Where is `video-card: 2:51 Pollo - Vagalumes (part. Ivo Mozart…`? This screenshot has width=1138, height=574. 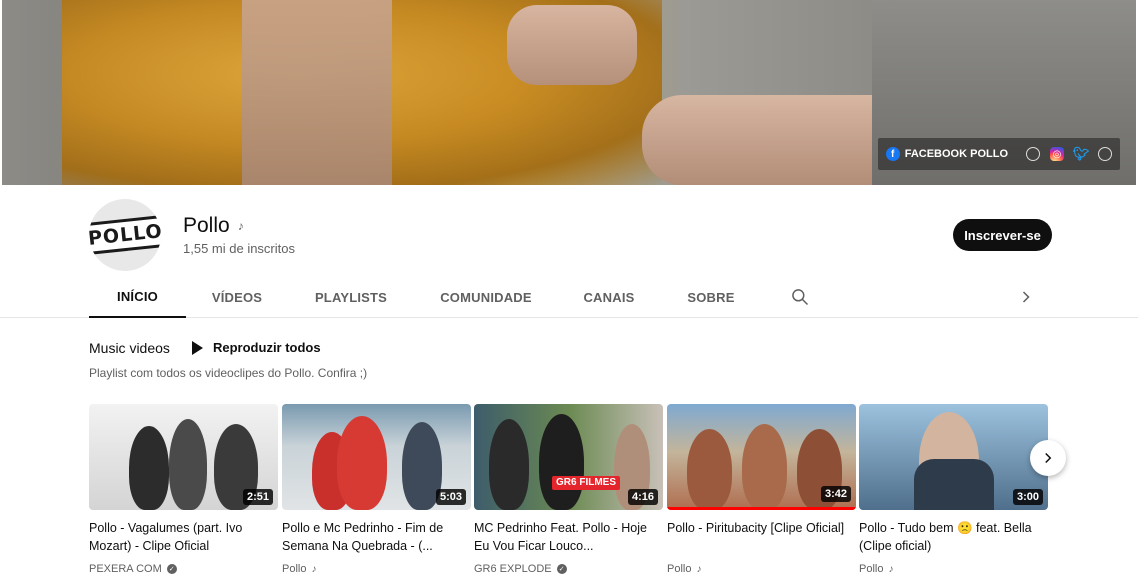
video-card: 2:51 Pollo - Vagalumes (part. Ivo Mozart… is located at coordinates (183, 489).